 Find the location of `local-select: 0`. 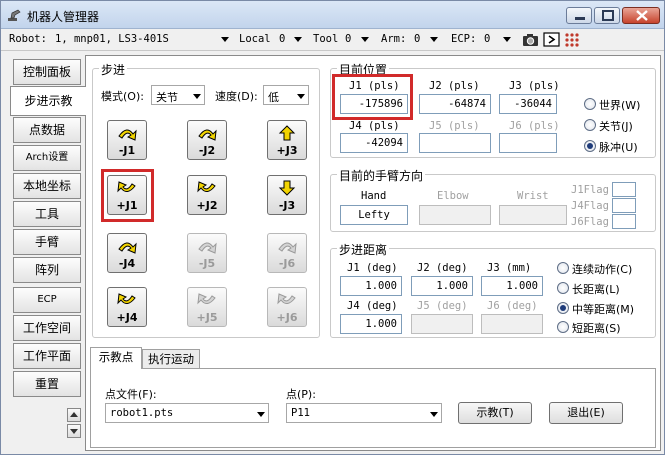

local-select: 0 is located at coordinates (282, 39).